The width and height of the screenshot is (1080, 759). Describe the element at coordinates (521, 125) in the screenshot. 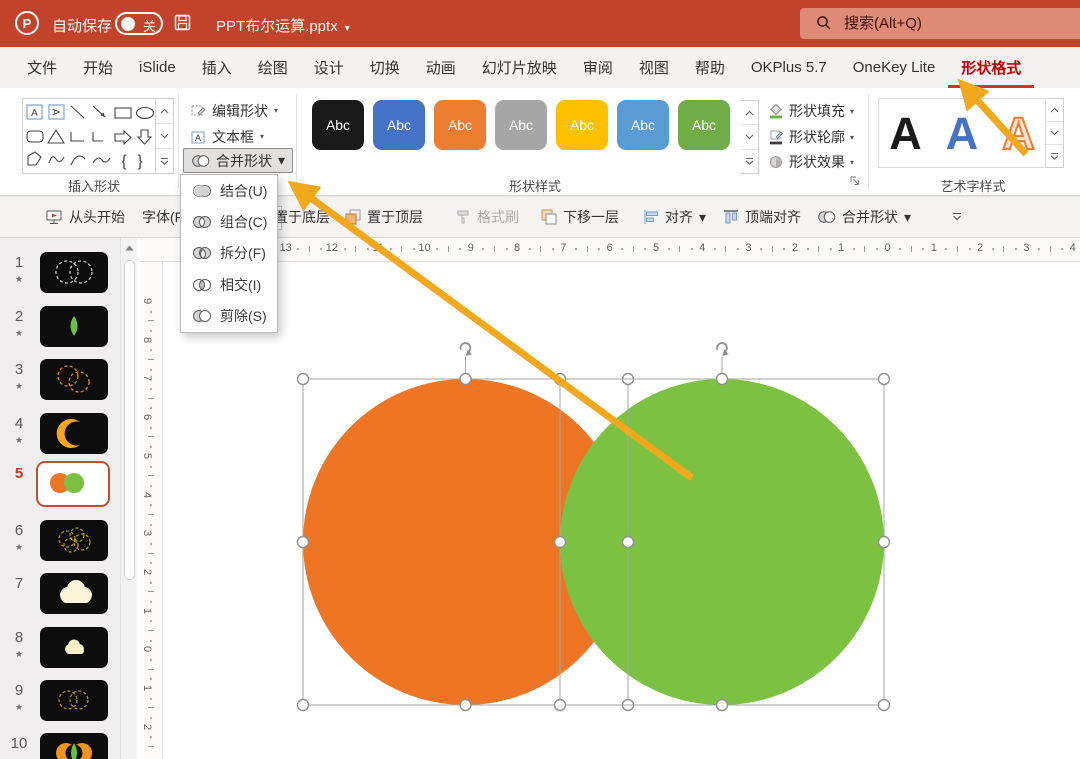

I see `shape-style-swatch-4: Abc` at that location.